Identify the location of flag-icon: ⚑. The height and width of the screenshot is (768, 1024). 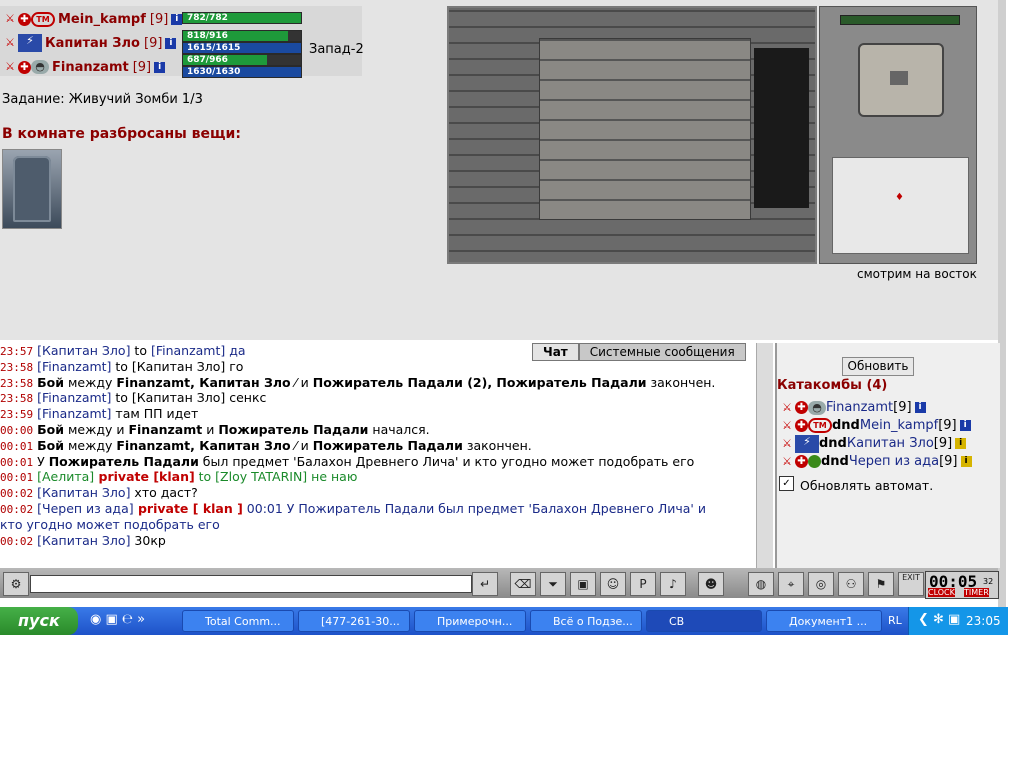
(881, 584).